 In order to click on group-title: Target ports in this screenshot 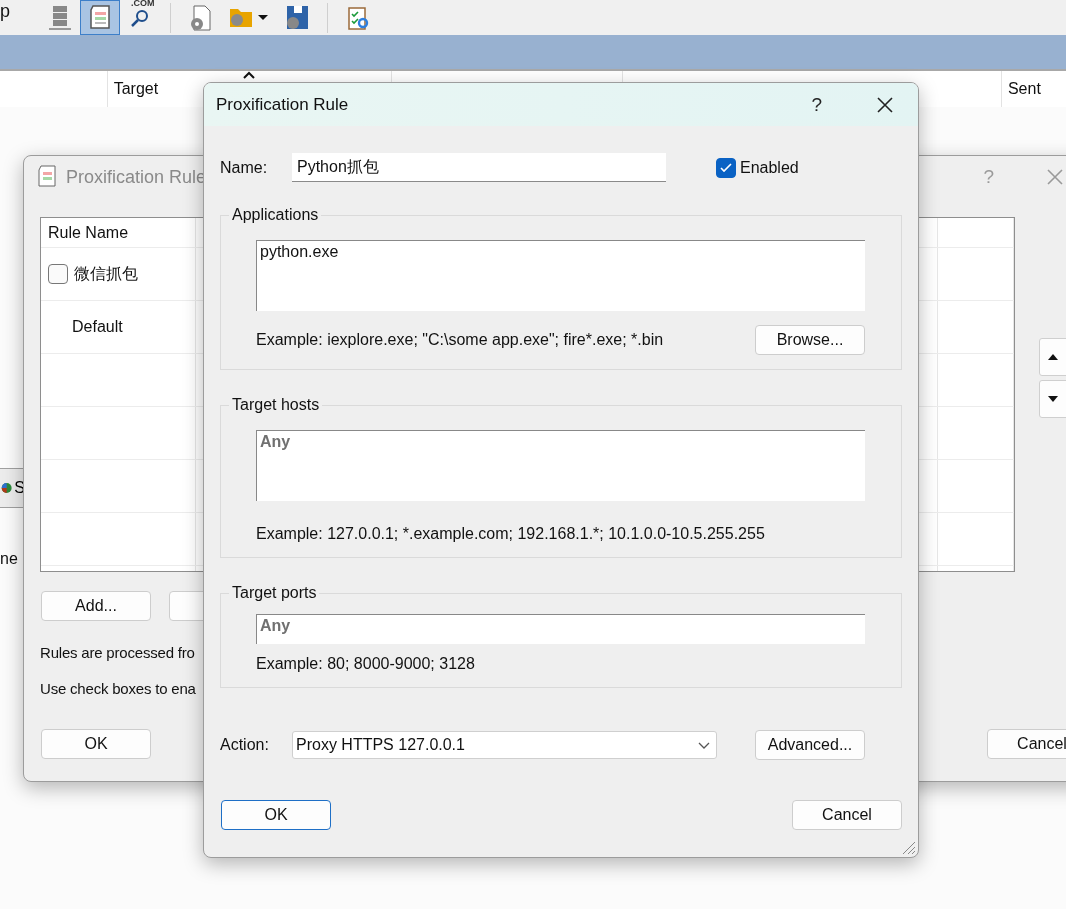, I will do `click(274, 593)`.